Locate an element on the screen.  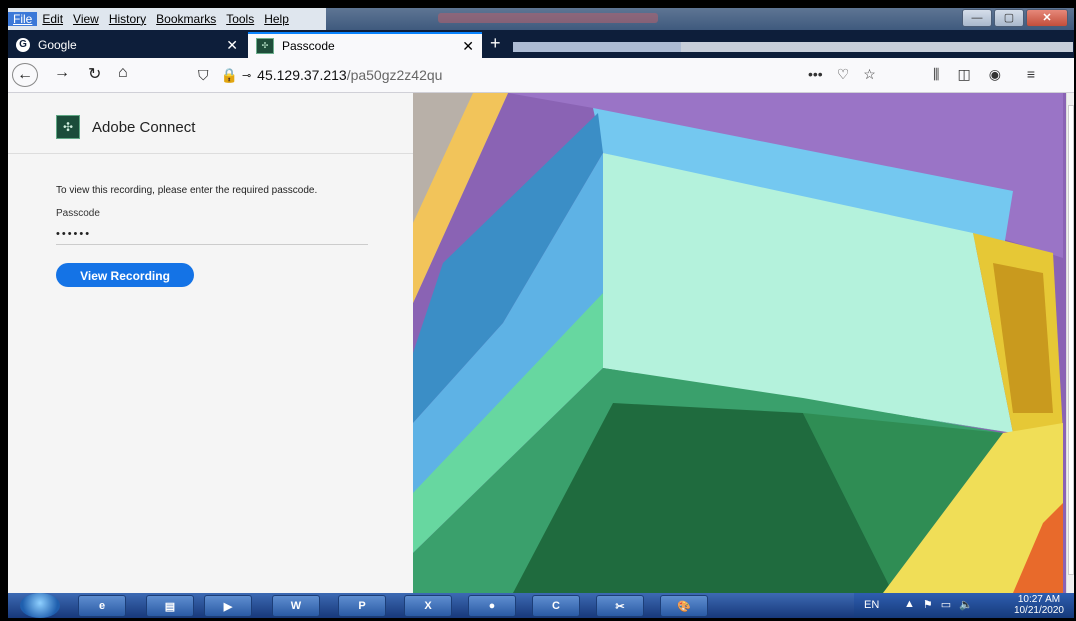
account-icon: ◉ is located at coordinates (995, 74).